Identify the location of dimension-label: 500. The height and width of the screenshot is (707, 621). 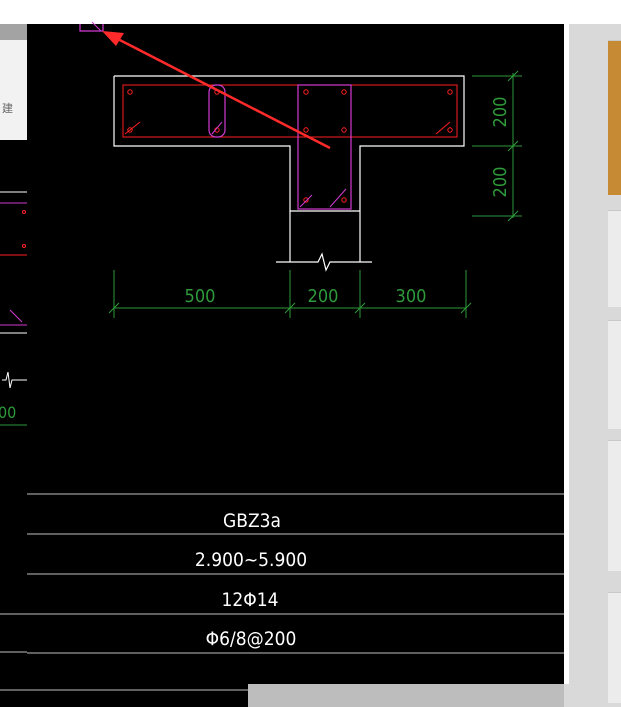
(200, 296).